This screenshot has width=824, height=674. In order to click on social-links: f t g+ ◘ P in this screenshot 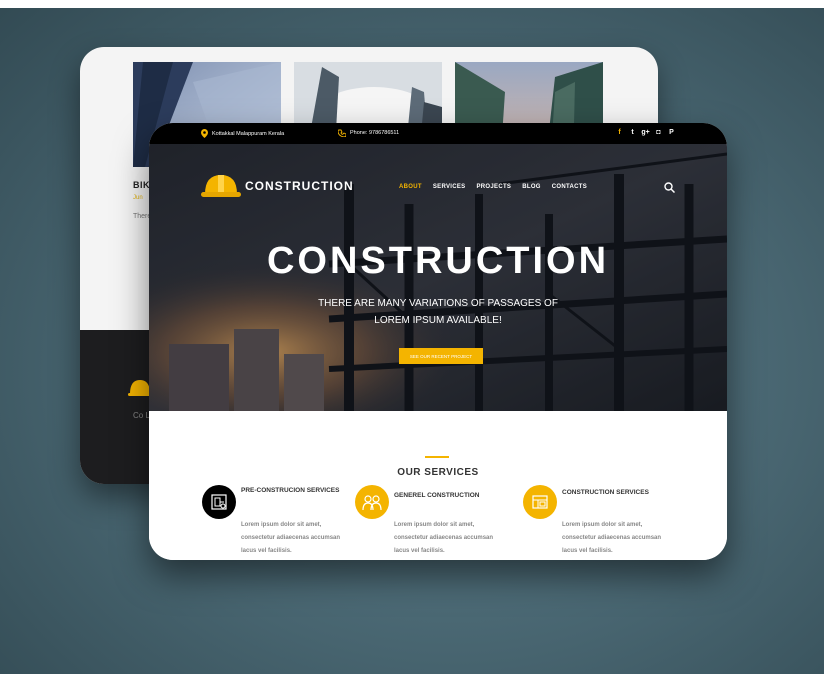, I will do `click(645, 132)`.